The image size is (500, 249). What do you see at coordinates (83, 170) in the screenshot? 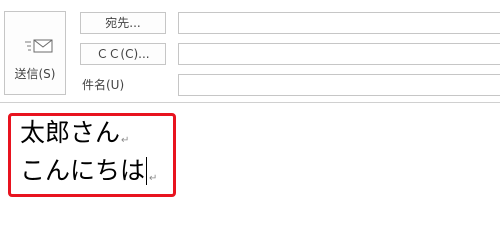
I see `body-line-2-text: こんにちは` at bounding box center [83, 170].